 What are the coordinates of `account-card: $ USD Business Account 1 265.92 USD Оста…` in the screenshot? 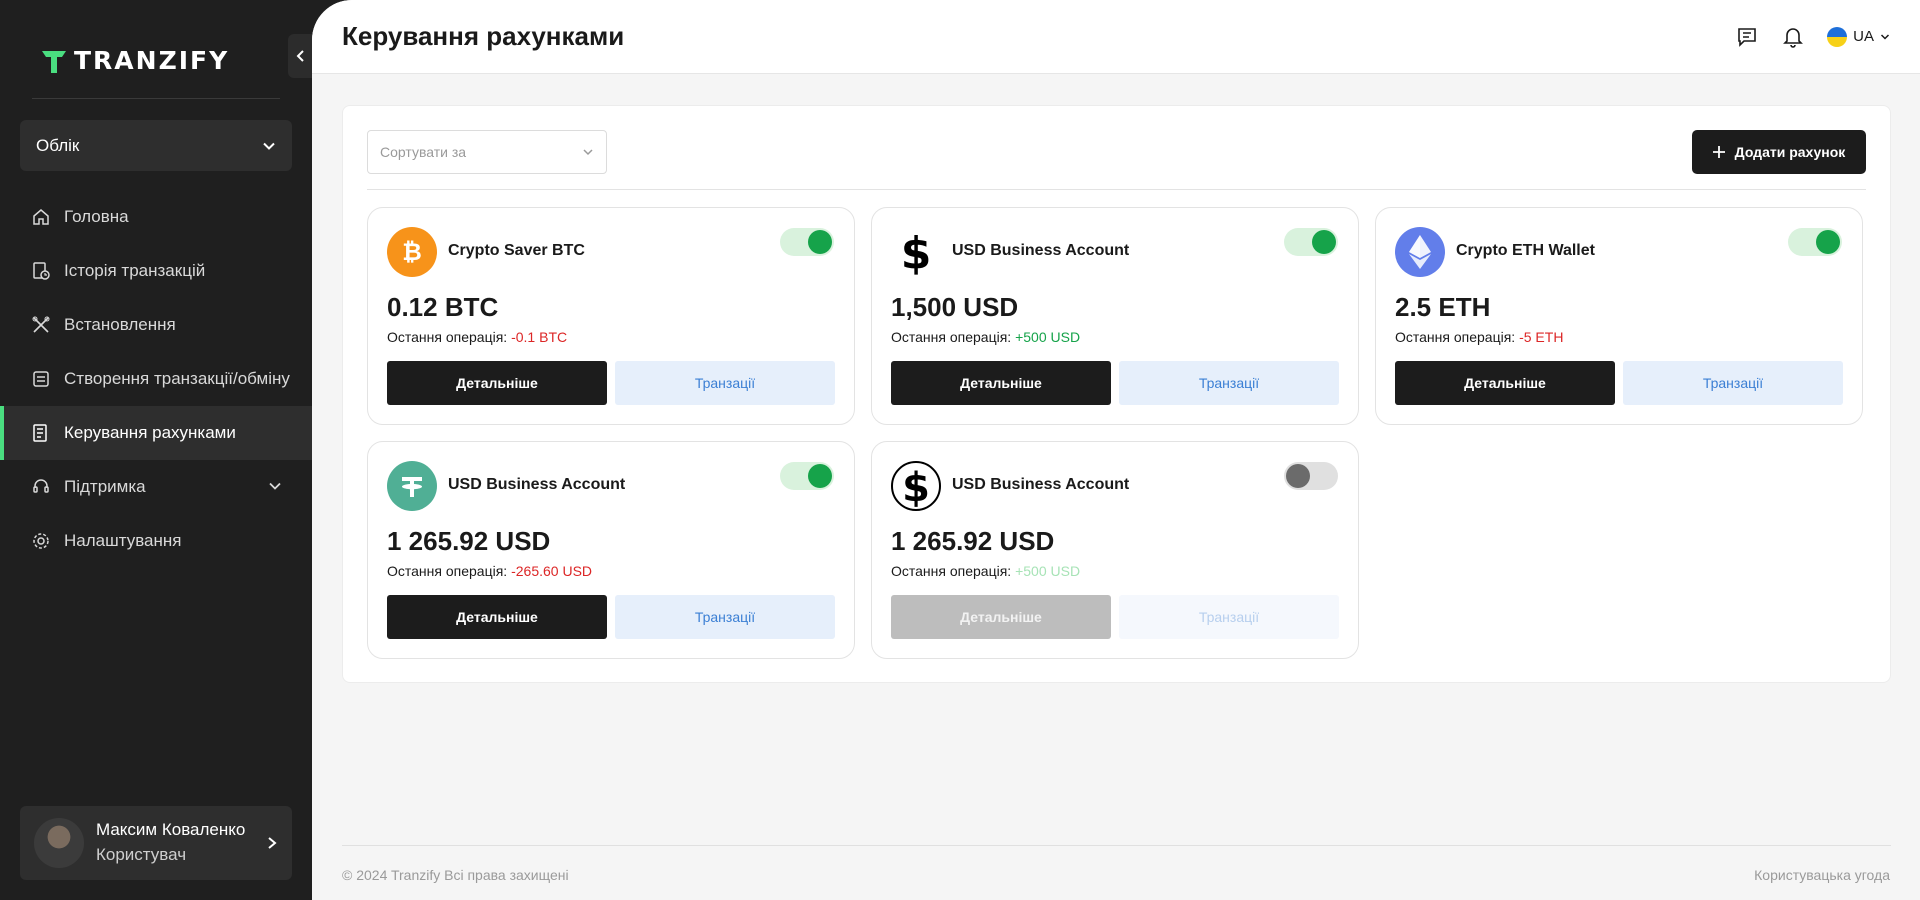 It's located at (1115, 550).